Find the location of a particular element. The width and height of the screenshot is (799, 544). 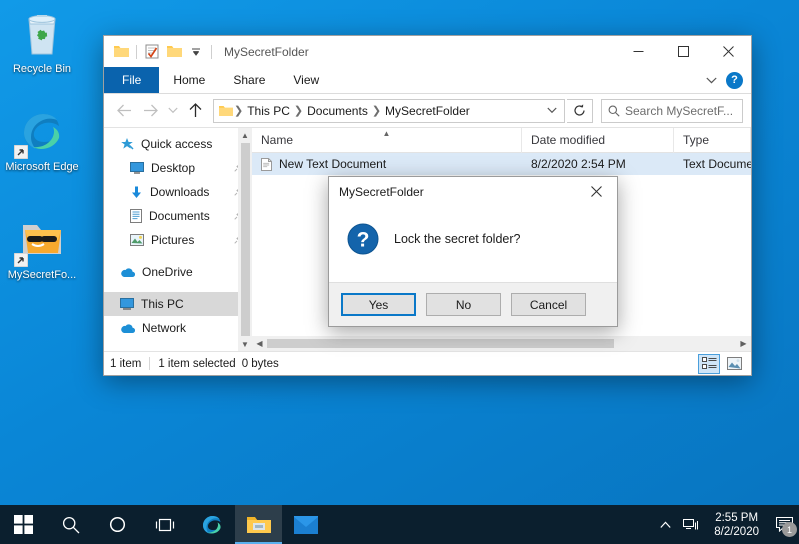

new-folder-icon is located at coordinates (174, 52).